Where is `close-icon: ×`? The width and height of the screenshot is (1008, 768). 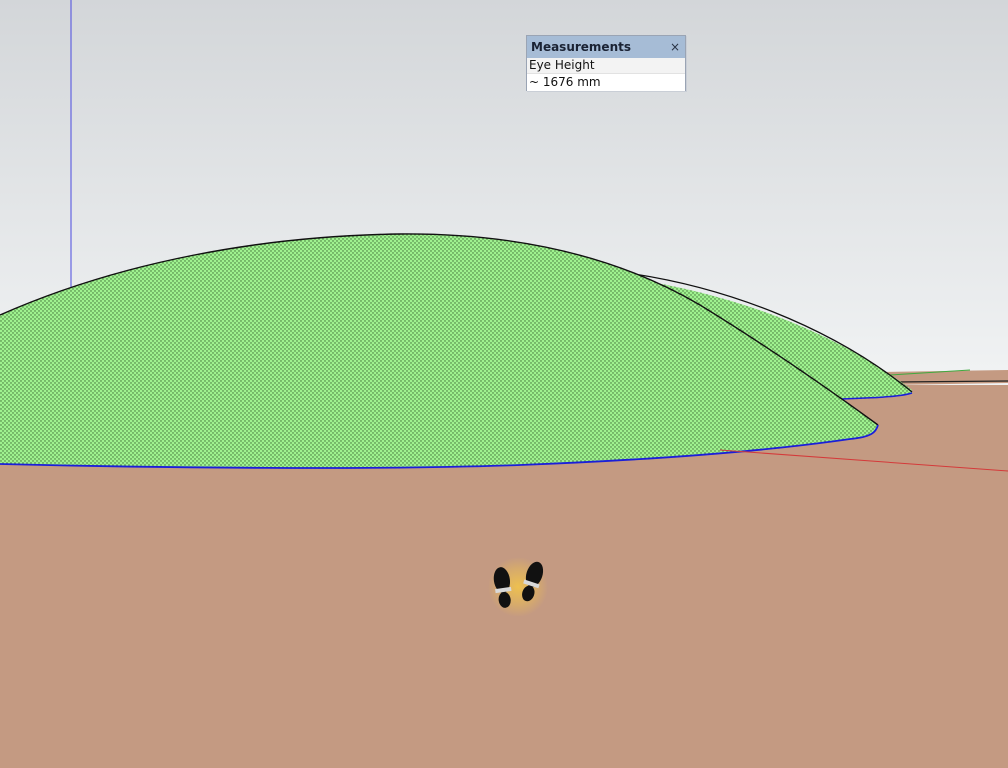
close-icon: × is located at coordinates (675, 47).